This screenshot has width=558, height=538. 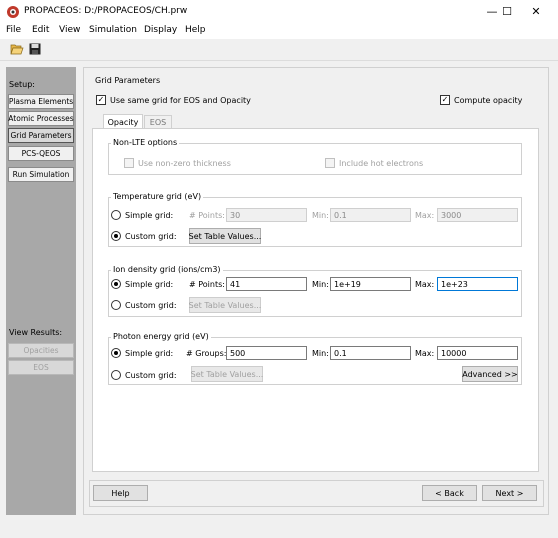 What do you see at coordinates (207, 284) in the screenshot?
I see `ion-density-points-label: # Points:` at bounding box center [207, 284].